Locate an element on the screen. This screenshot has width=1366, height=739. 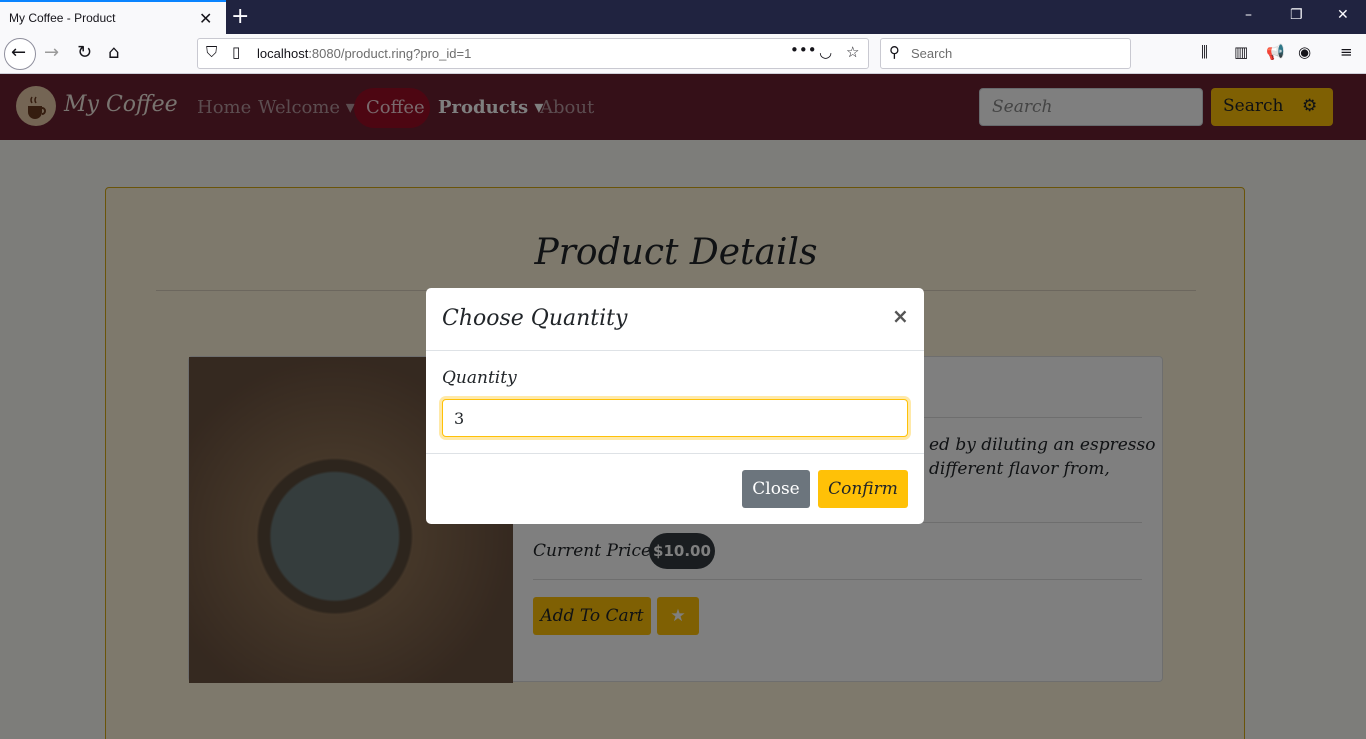
url-text: localhost:8080/product.ring?pro_id=1 is located at coordinates (364, 53).